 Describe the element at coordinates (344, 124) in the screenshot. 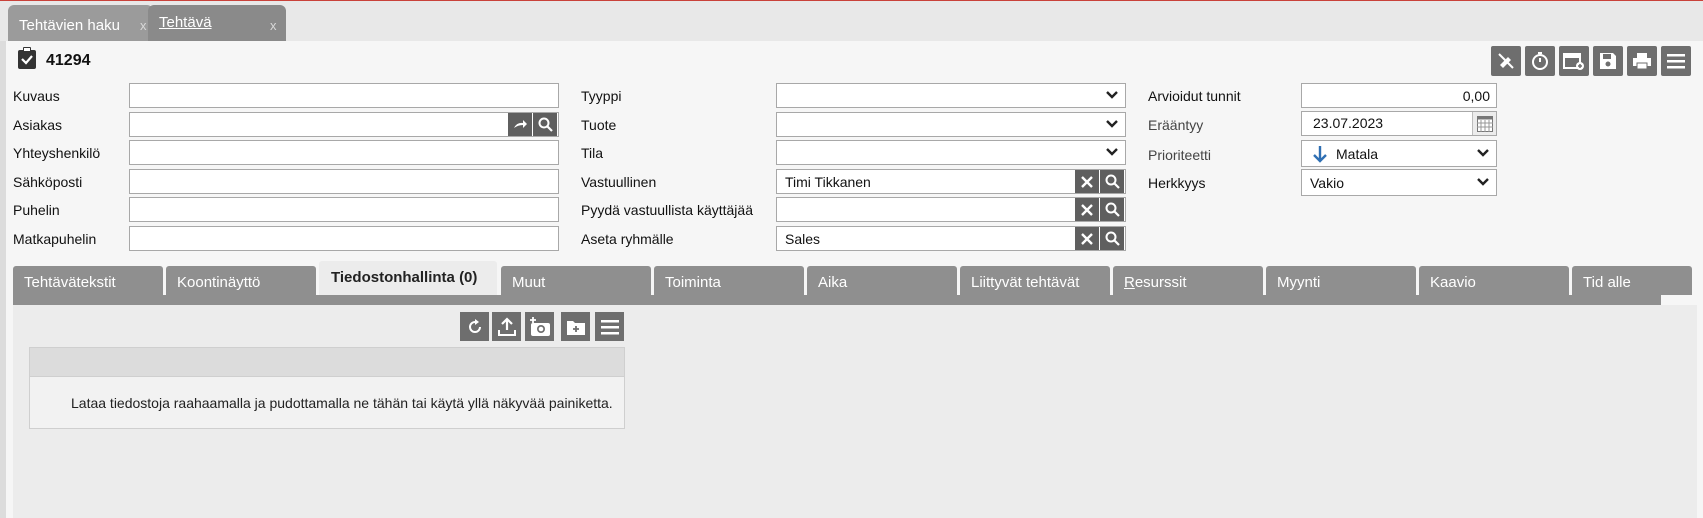

I see `customer-input` at that location.